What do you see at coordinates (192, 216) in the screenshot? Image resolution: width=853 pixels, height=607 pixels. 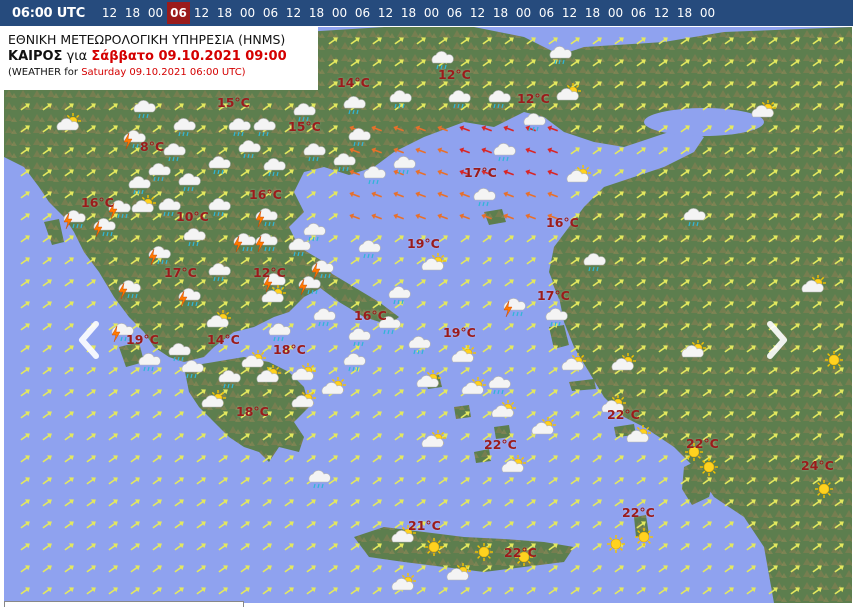 I see `temperature-label: 10°C` at bounding box center [192, 216].